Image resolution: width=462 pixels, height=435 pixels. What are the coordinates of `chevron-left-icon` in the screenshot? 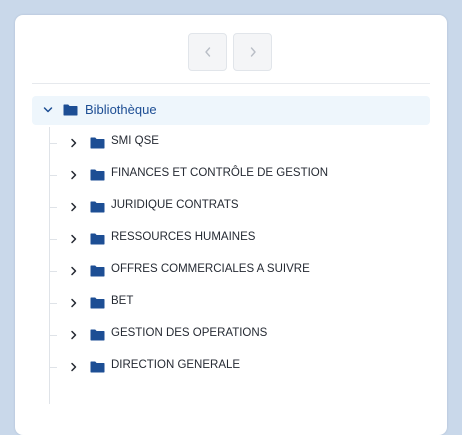 It's located at (207, 52).